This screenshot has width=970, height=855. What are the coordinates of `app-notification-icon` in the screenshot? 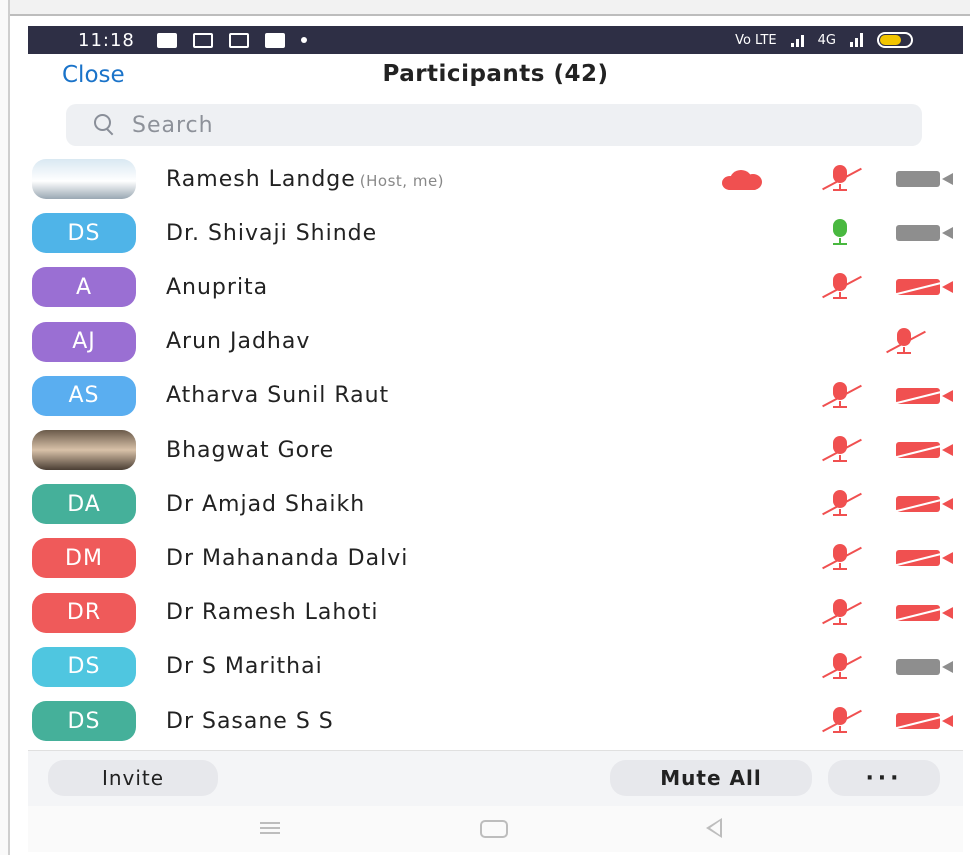 It's located at (202, 40).